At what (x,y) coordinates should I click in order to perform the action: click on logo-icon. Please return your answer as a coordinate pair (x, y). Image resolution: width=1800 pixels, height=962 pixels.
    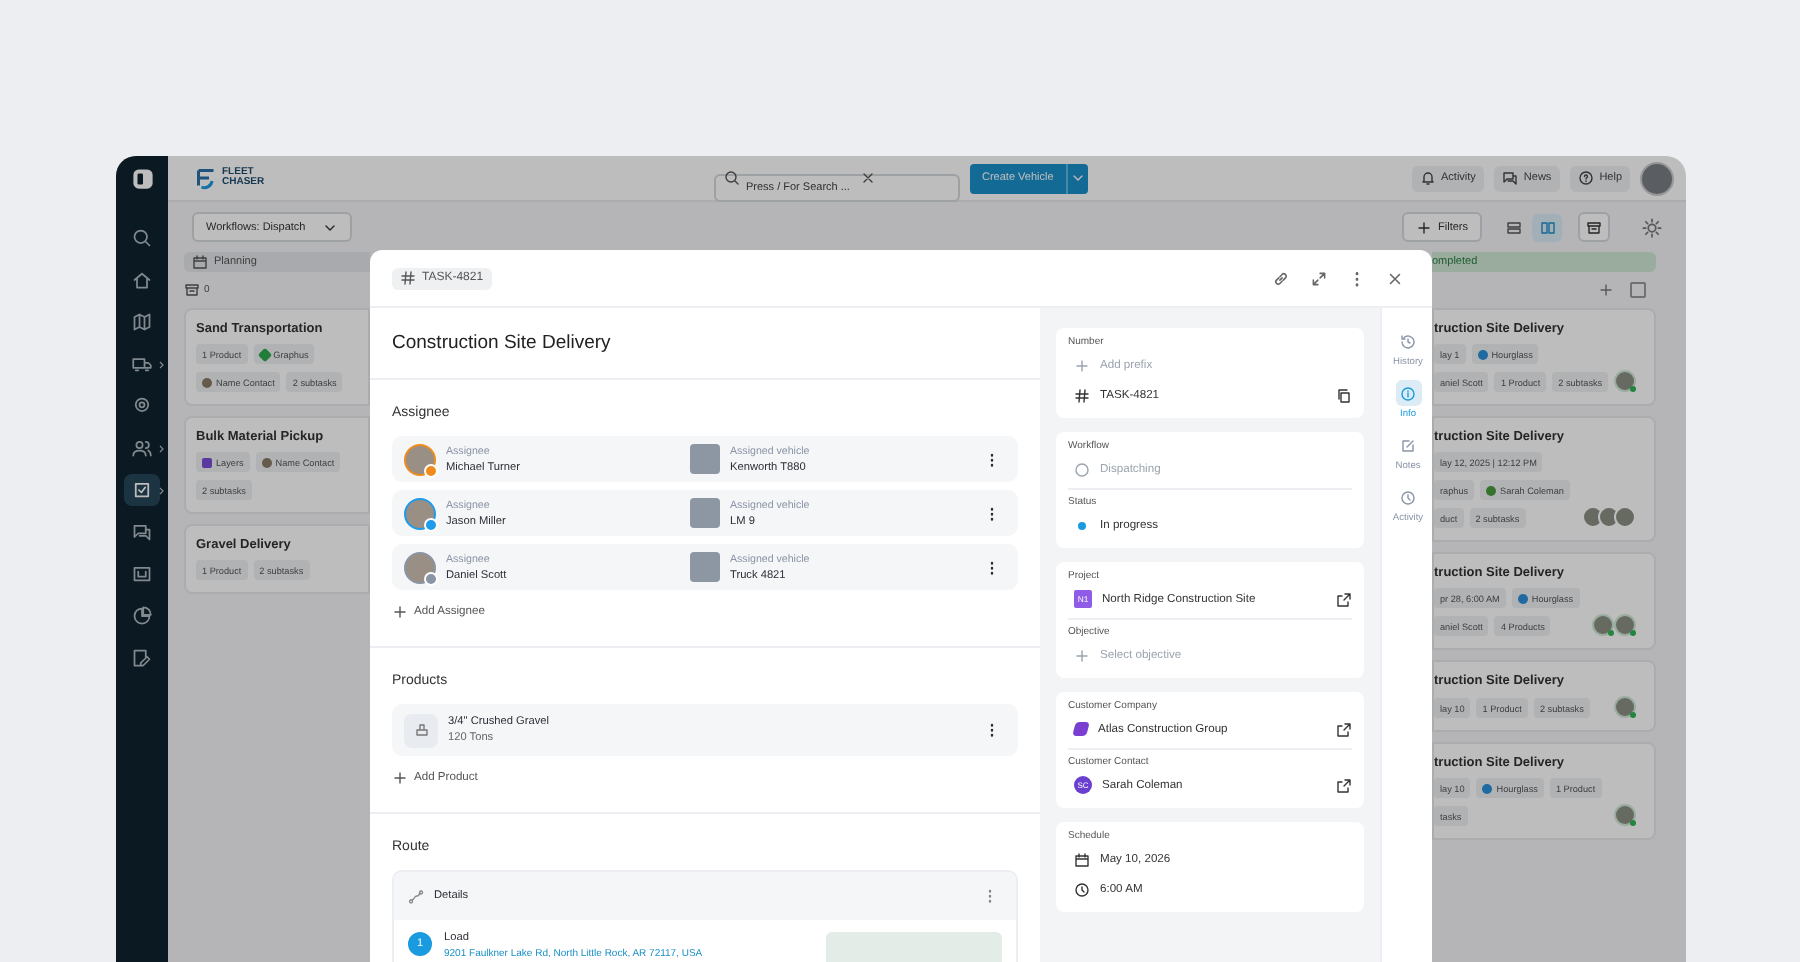
    Looking at the image, I should click on (206, 178).